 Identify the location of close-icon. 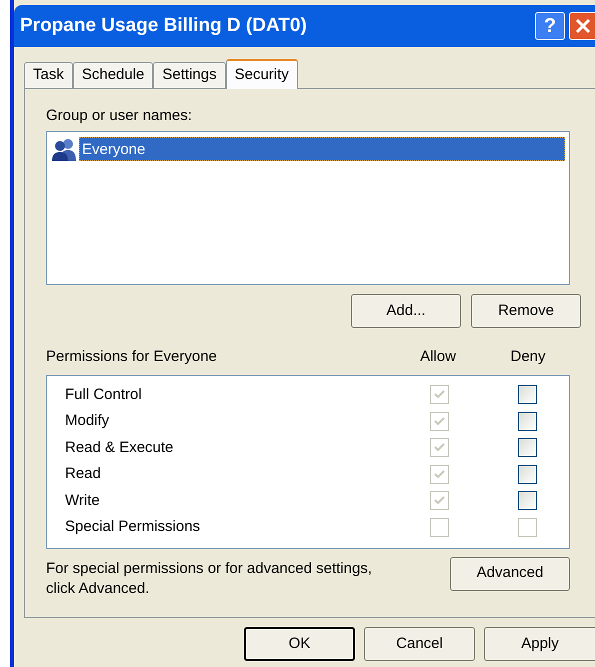
(582, 26).